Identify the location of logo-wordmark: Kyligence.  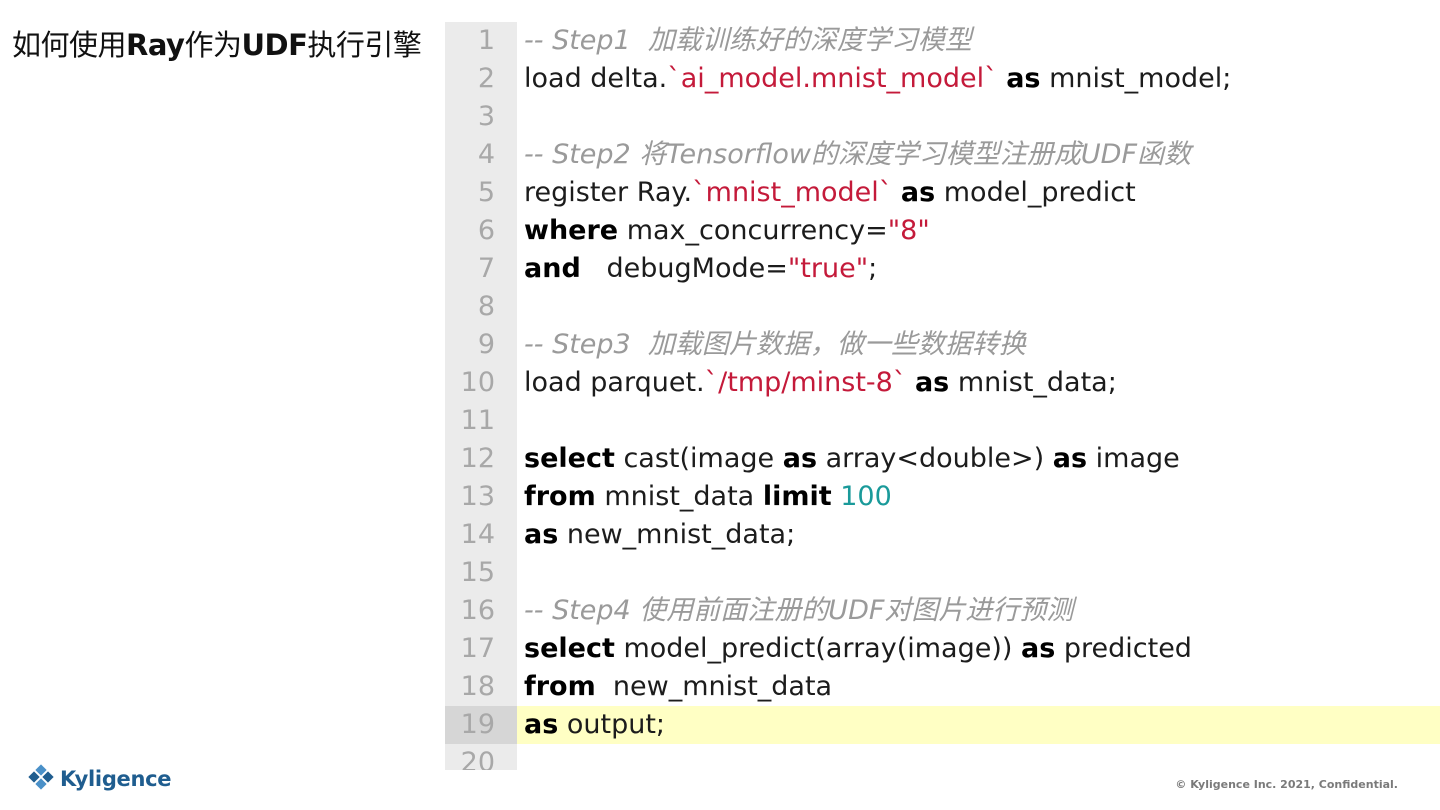
(116, 779).